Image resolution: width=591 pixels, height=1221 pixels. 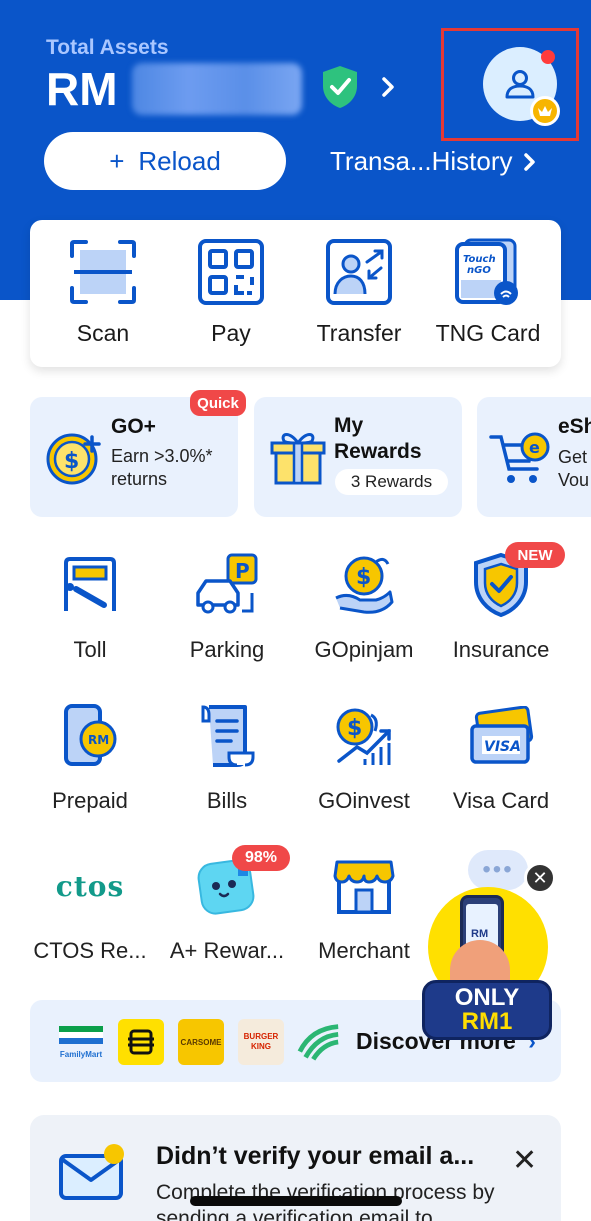 I want to click on gopinjam-icon: $, so click(x=364, y=585).